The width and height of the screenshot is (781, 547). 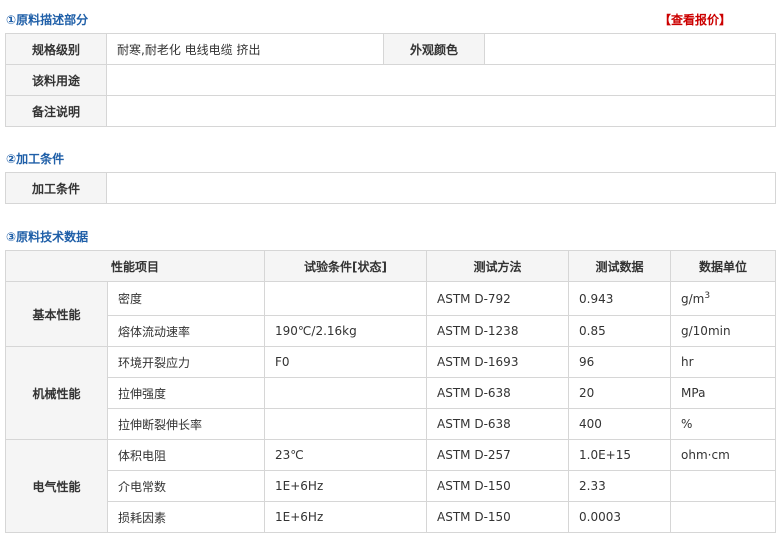 I want to click on row-method: ASTM D-257, so click(x=498, y=455).